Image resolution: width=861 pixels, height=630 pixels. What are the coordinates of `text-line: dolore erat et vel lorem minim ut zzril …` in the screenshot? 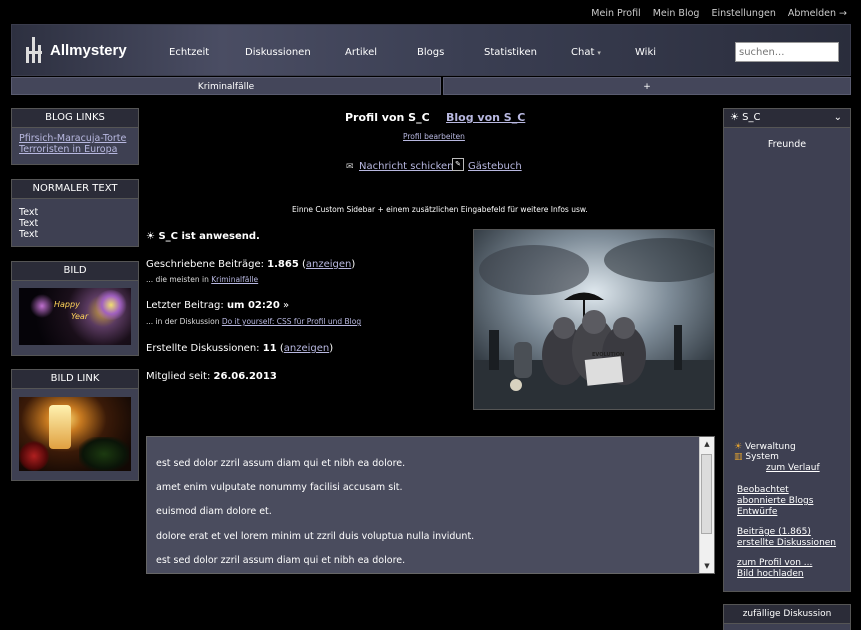 It's located at (315, 536).